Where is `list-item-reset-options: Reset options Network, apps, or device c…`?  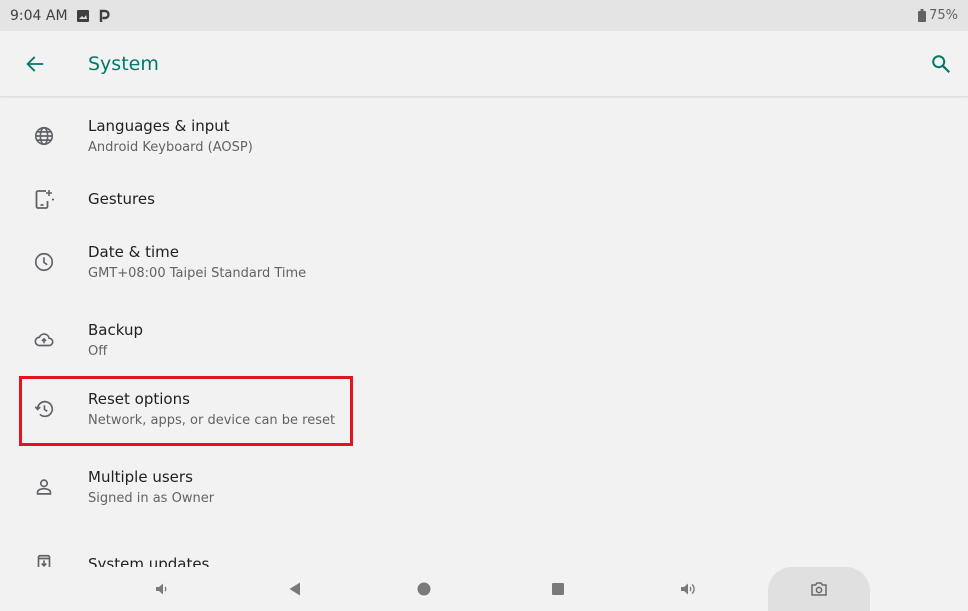 list-item-reset-options: Reset options Network, apps, or device c… is located at coordinates (484, 409).